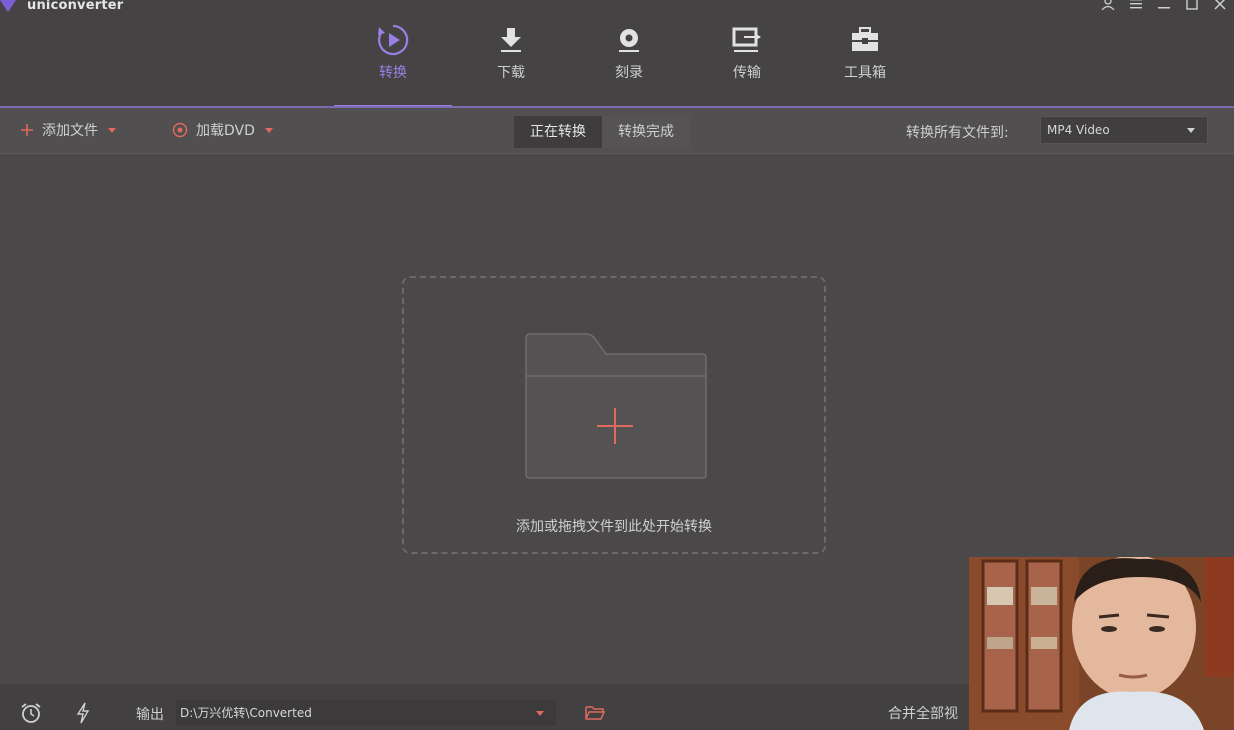 This screenshot has width=1234, height=730. I want to click on schedule-button, so click(31, 713).